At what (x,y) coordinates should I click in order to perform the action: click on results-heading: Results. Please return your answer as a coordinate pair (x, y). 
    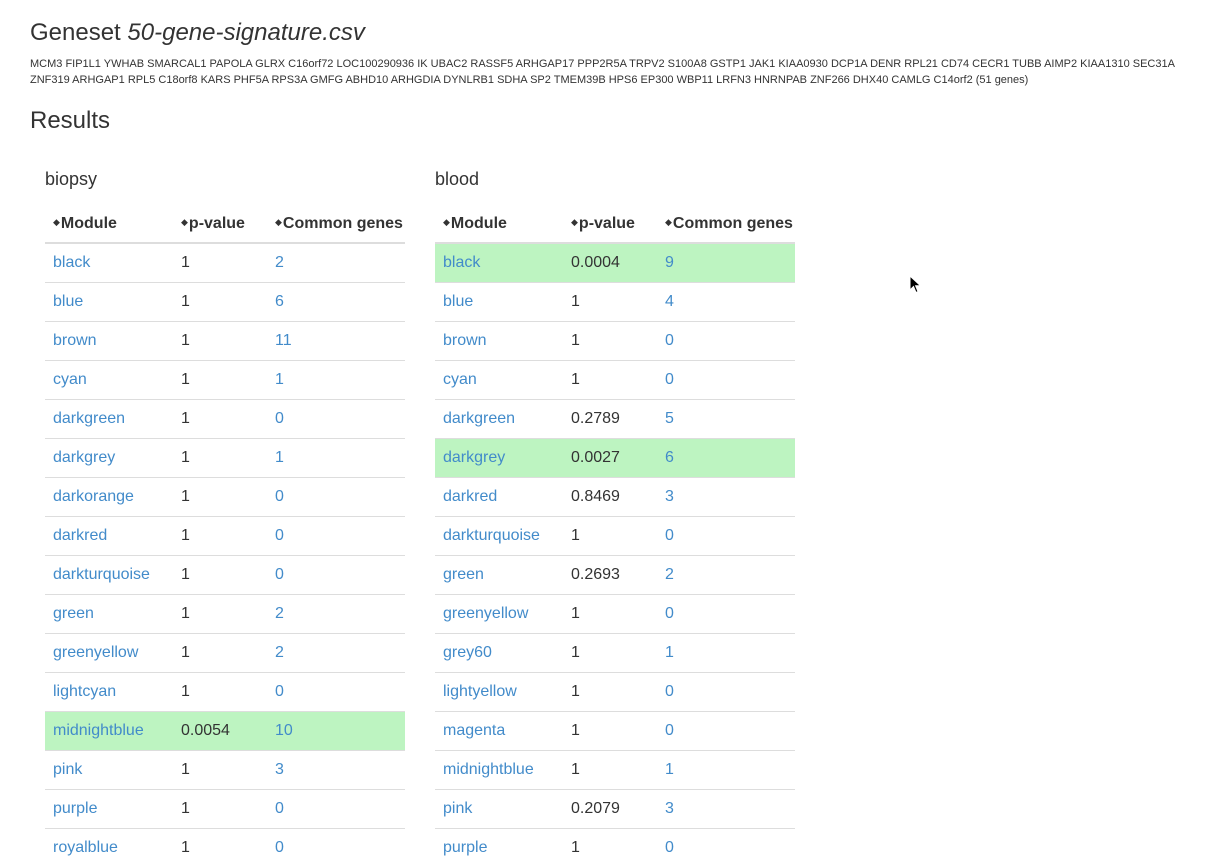
    Looking at the image, I should click on (614, 121).